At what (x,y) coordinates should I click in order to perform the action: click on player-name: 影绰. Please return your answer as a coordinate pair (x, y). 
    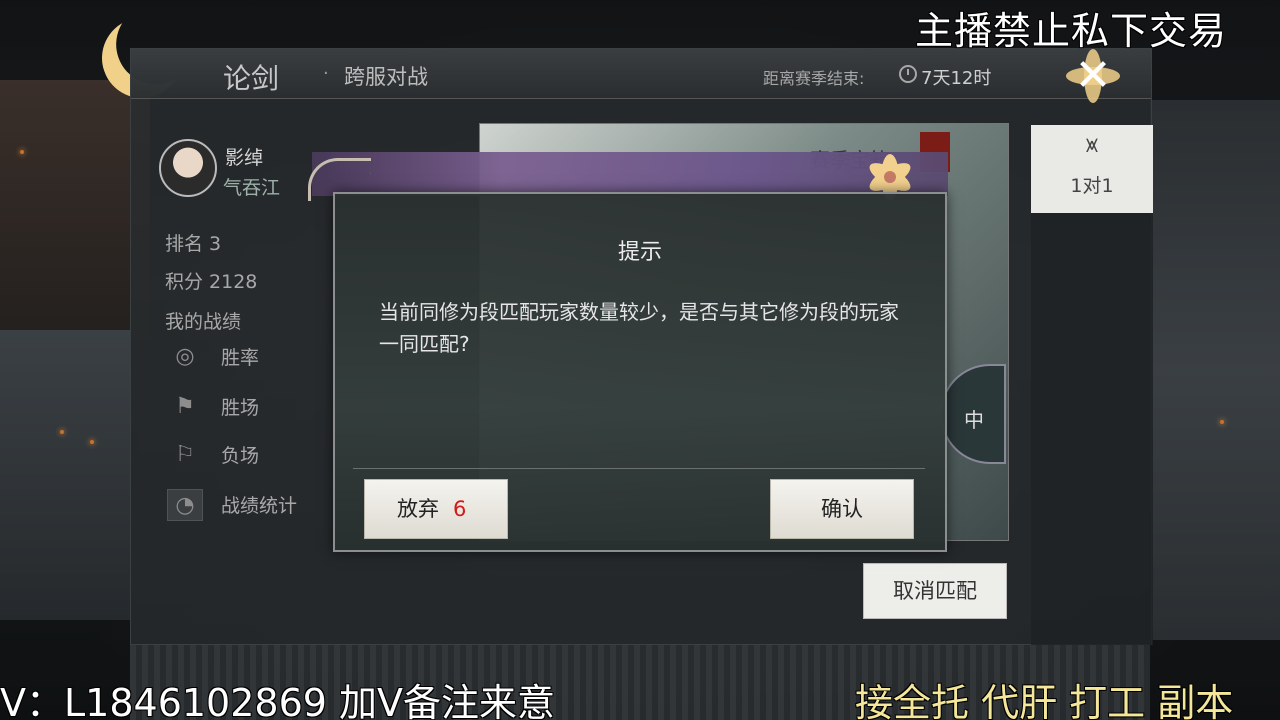
    Looking at the image, I should click on (244, 158).